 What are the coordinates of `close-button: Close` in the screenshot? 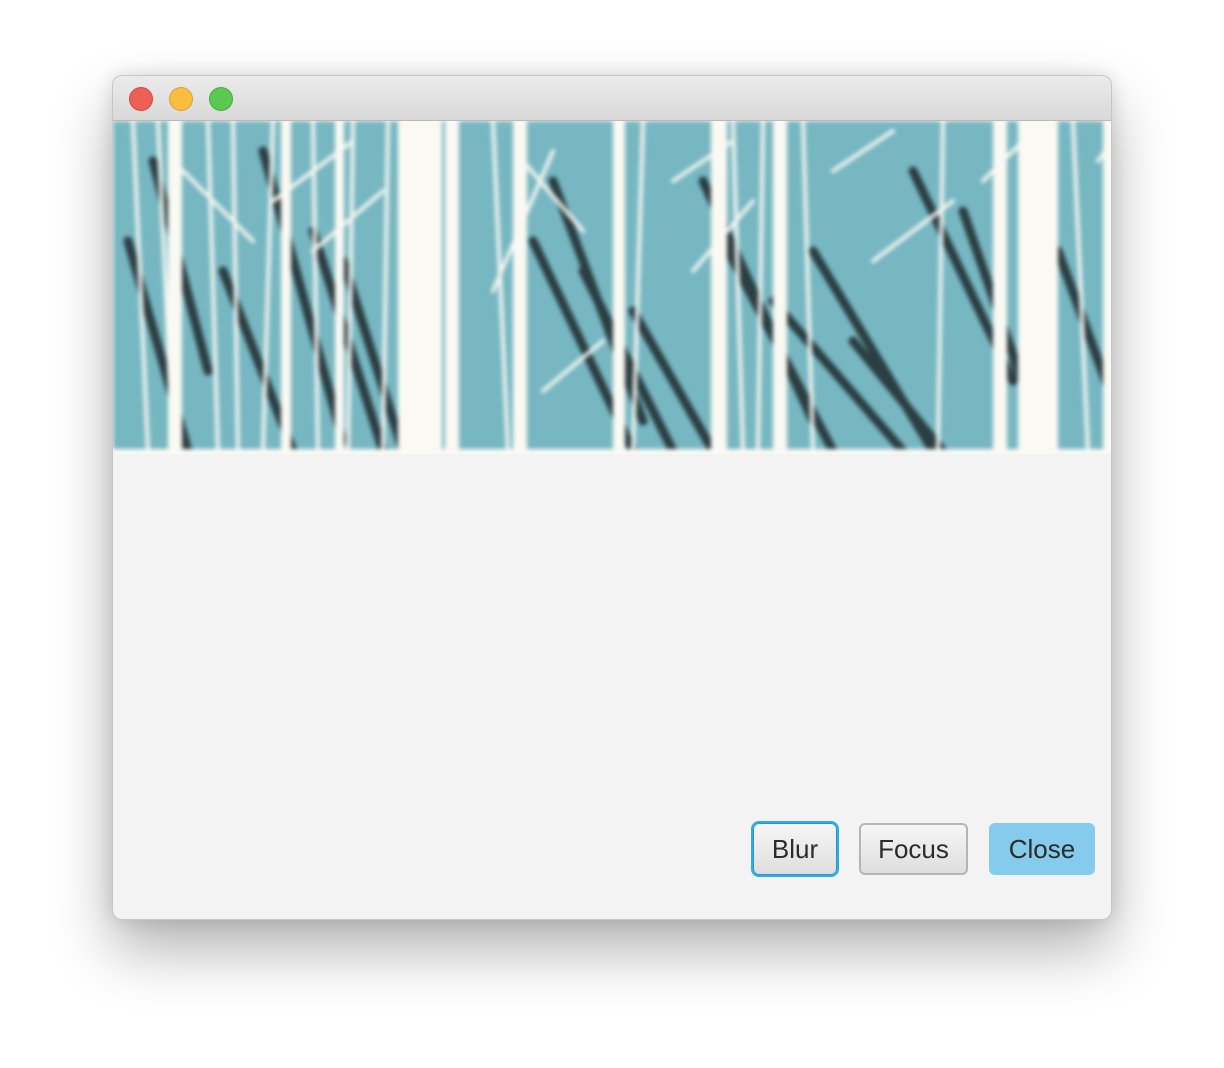 It's located at (1042, 849).